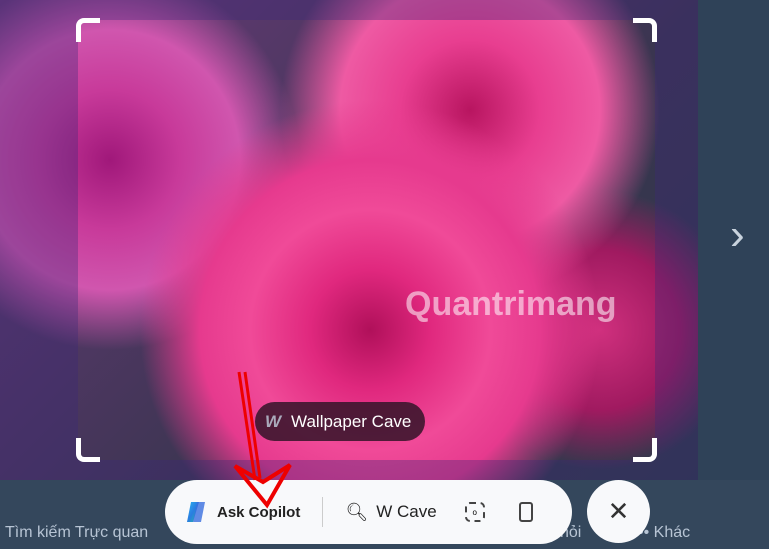 Image resolution: width=769 pixels, height=549 pixels. Describe the element at coordinates (406, 511) in the screenshot. I see `search-label: W Cave` at that location.